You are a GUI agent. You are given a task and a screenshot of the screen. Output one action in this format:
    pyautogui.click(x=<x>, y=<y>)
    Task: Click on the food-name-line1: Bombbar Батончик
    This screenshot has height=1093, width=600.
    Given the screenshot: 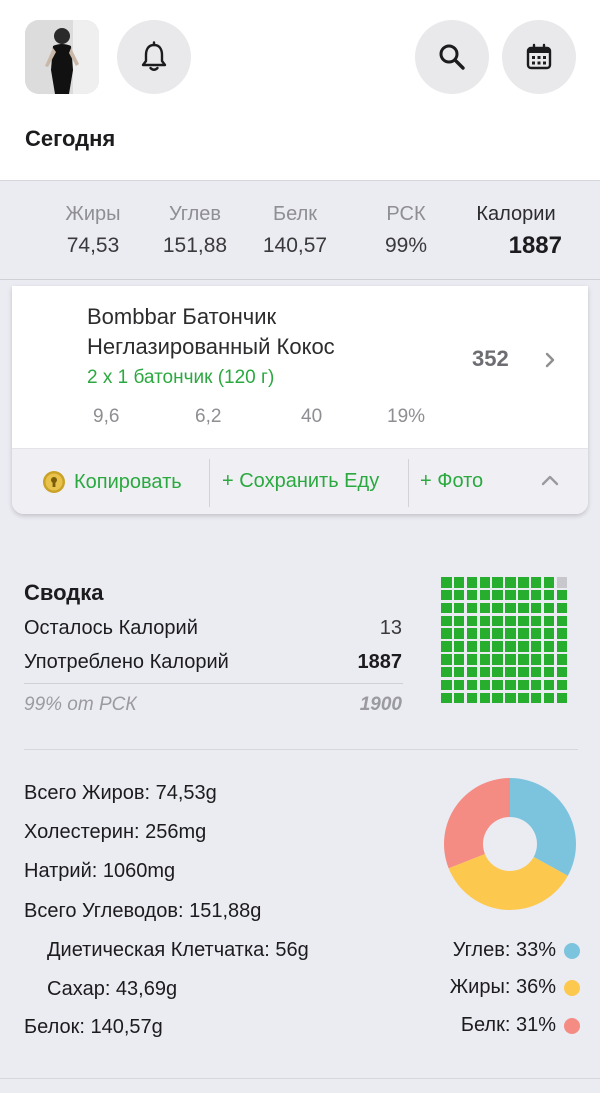 What is the action you would take?
    pyautogui.click(x=182, y=316)
    